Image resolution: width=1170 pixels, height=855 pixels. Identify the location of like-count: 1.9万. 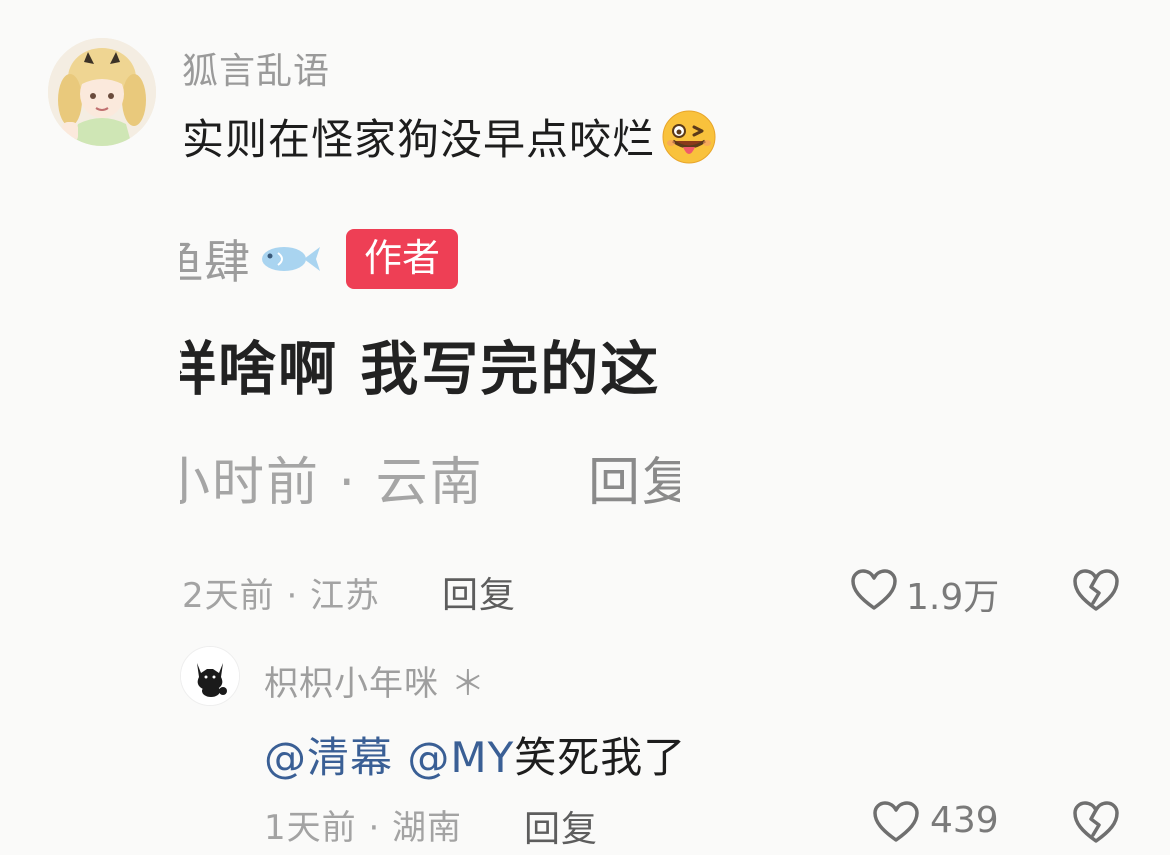
(953, 597).